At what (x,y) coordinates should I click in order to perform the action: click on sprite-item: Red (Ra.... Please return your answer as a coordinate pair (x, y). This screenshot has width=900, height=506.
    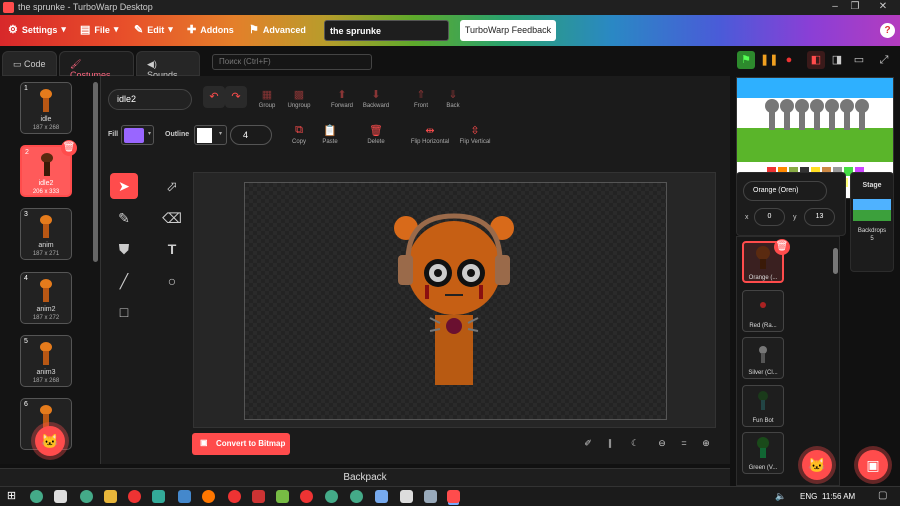
    Looking at the image, I should click on (763, 311).